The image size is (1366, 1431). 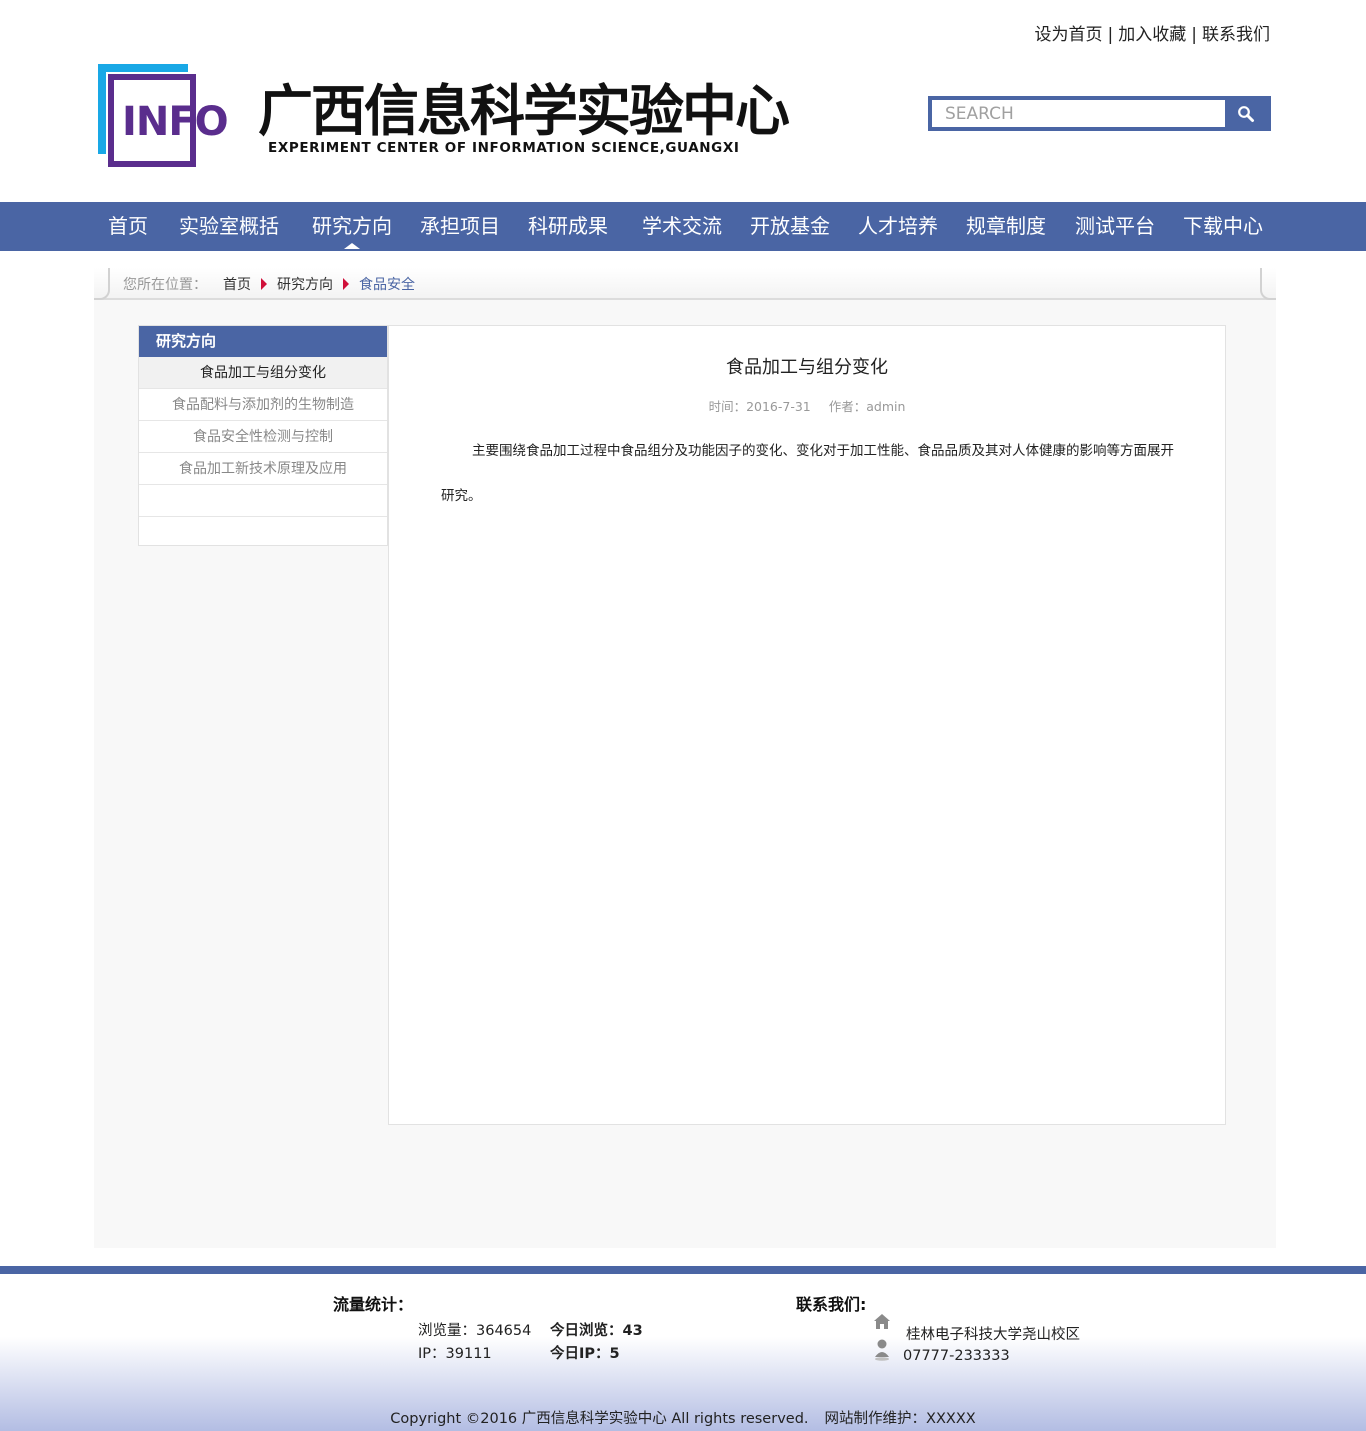 What do you see at coordinates (263, 501) in the screenshot?
I see `sidebar-item-empty` at bounding box center [263, 501].